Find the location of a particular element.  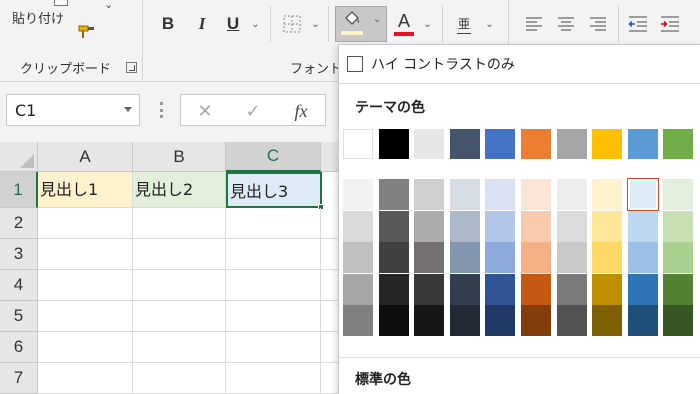

increase-indent-button is located at coordinates (670, 24).